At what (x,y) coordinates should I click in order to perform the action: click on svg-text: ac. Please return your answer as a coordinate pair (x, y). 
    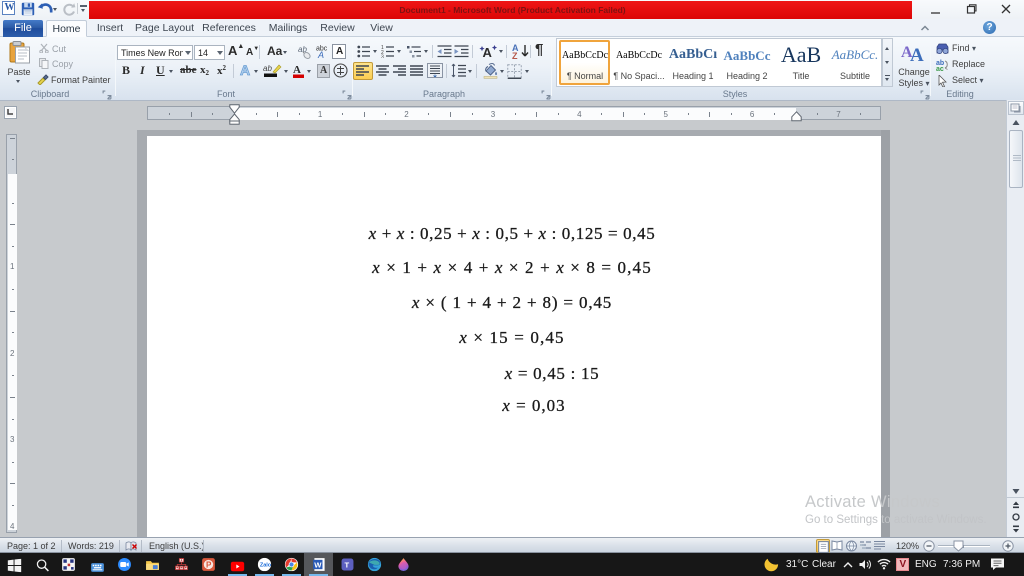
    Looking at the image, I should click on (940, 68).